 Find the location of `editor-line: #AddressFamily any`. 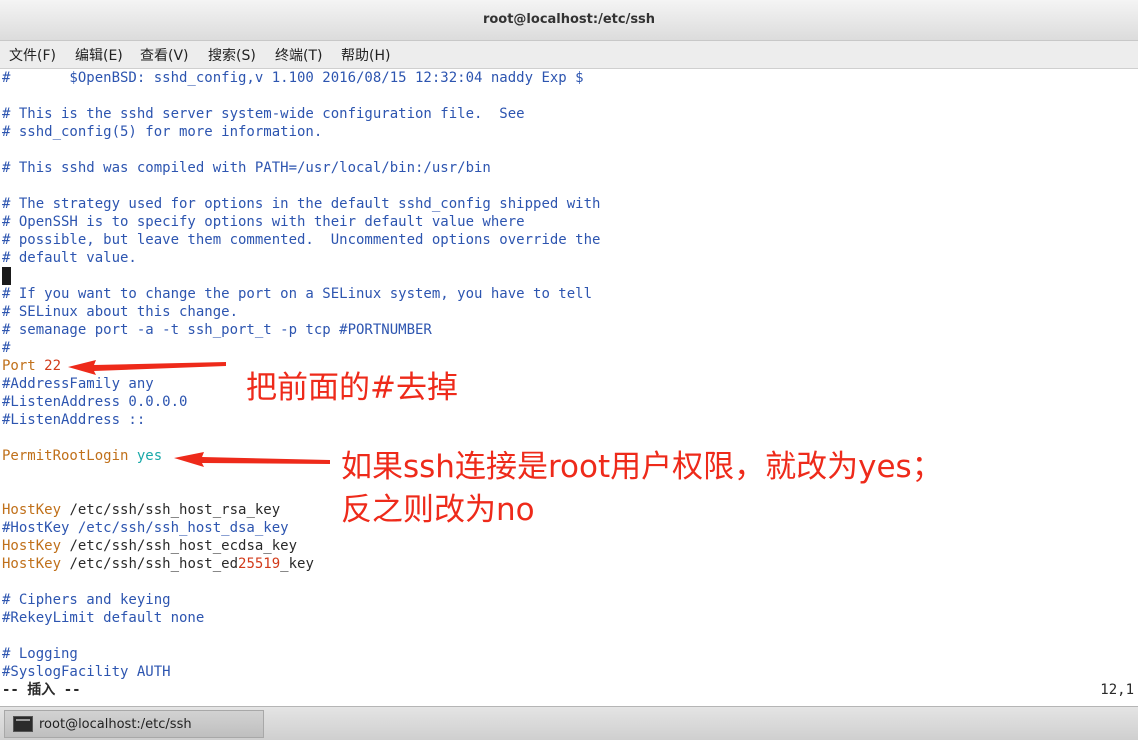

editor-line: #AddressFamily any is located at coordinates (78, 384).